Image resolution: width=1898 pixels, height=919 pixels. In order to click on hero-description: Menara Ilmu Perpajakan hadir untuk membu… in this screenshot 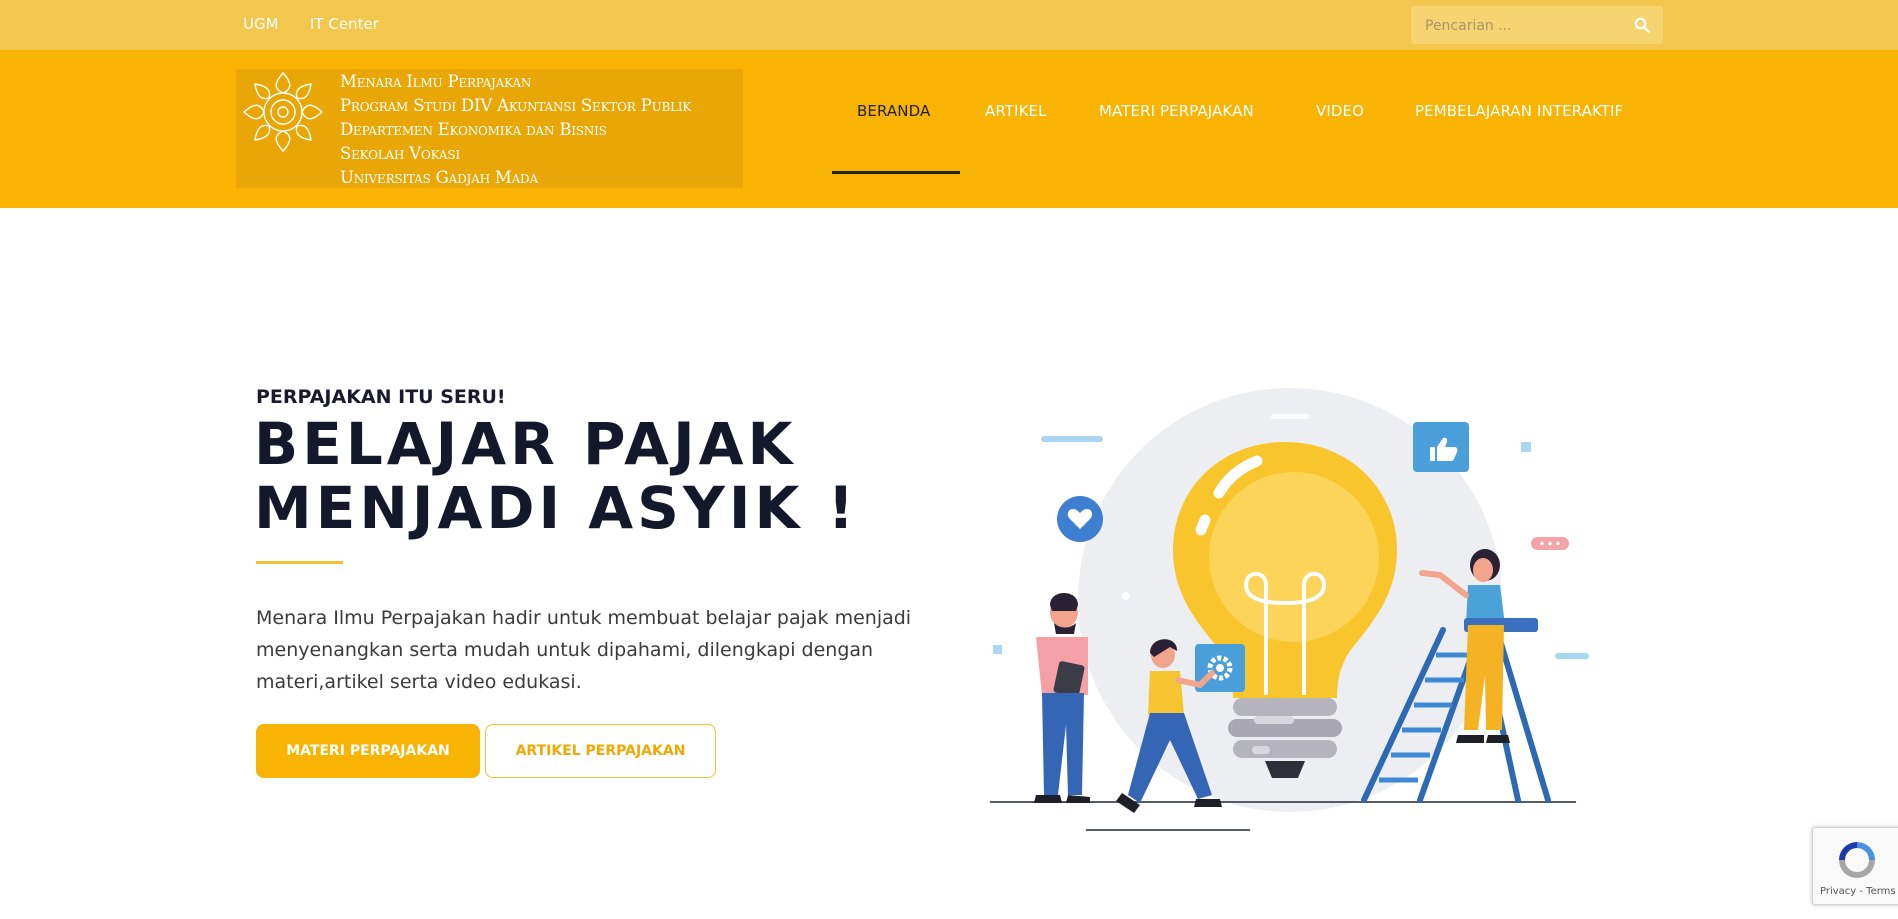, I will do `click(584, 650)`.